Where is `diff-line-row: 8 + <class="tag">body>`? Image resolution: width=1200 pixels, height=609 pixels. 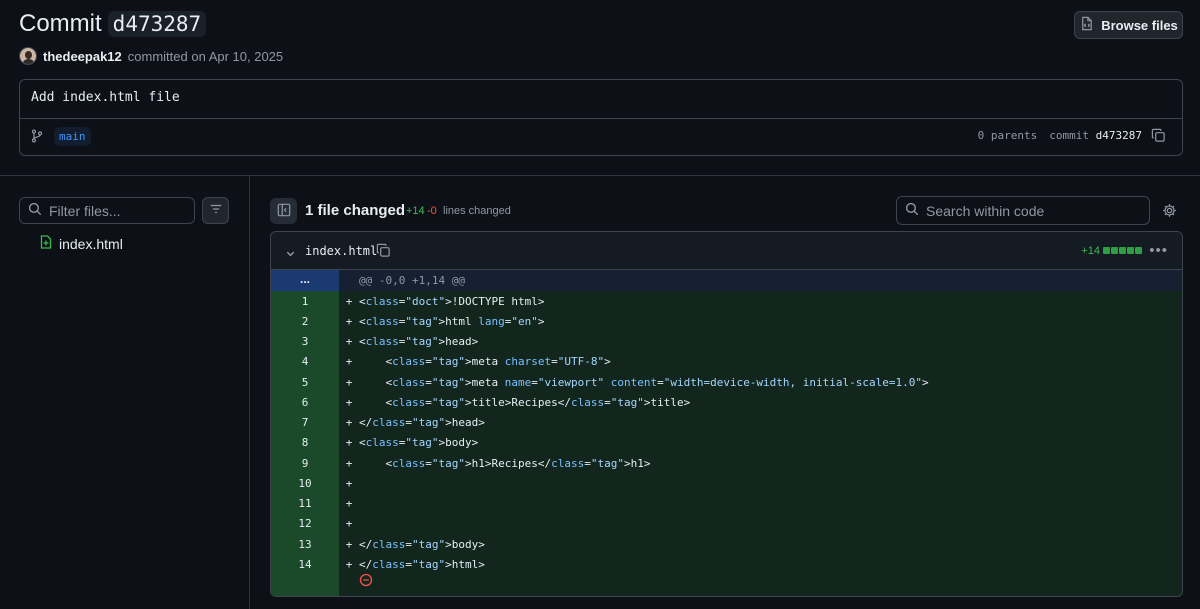 diff-line-row: 8 + <class="tag">body> is located at coordinates (726, 443).